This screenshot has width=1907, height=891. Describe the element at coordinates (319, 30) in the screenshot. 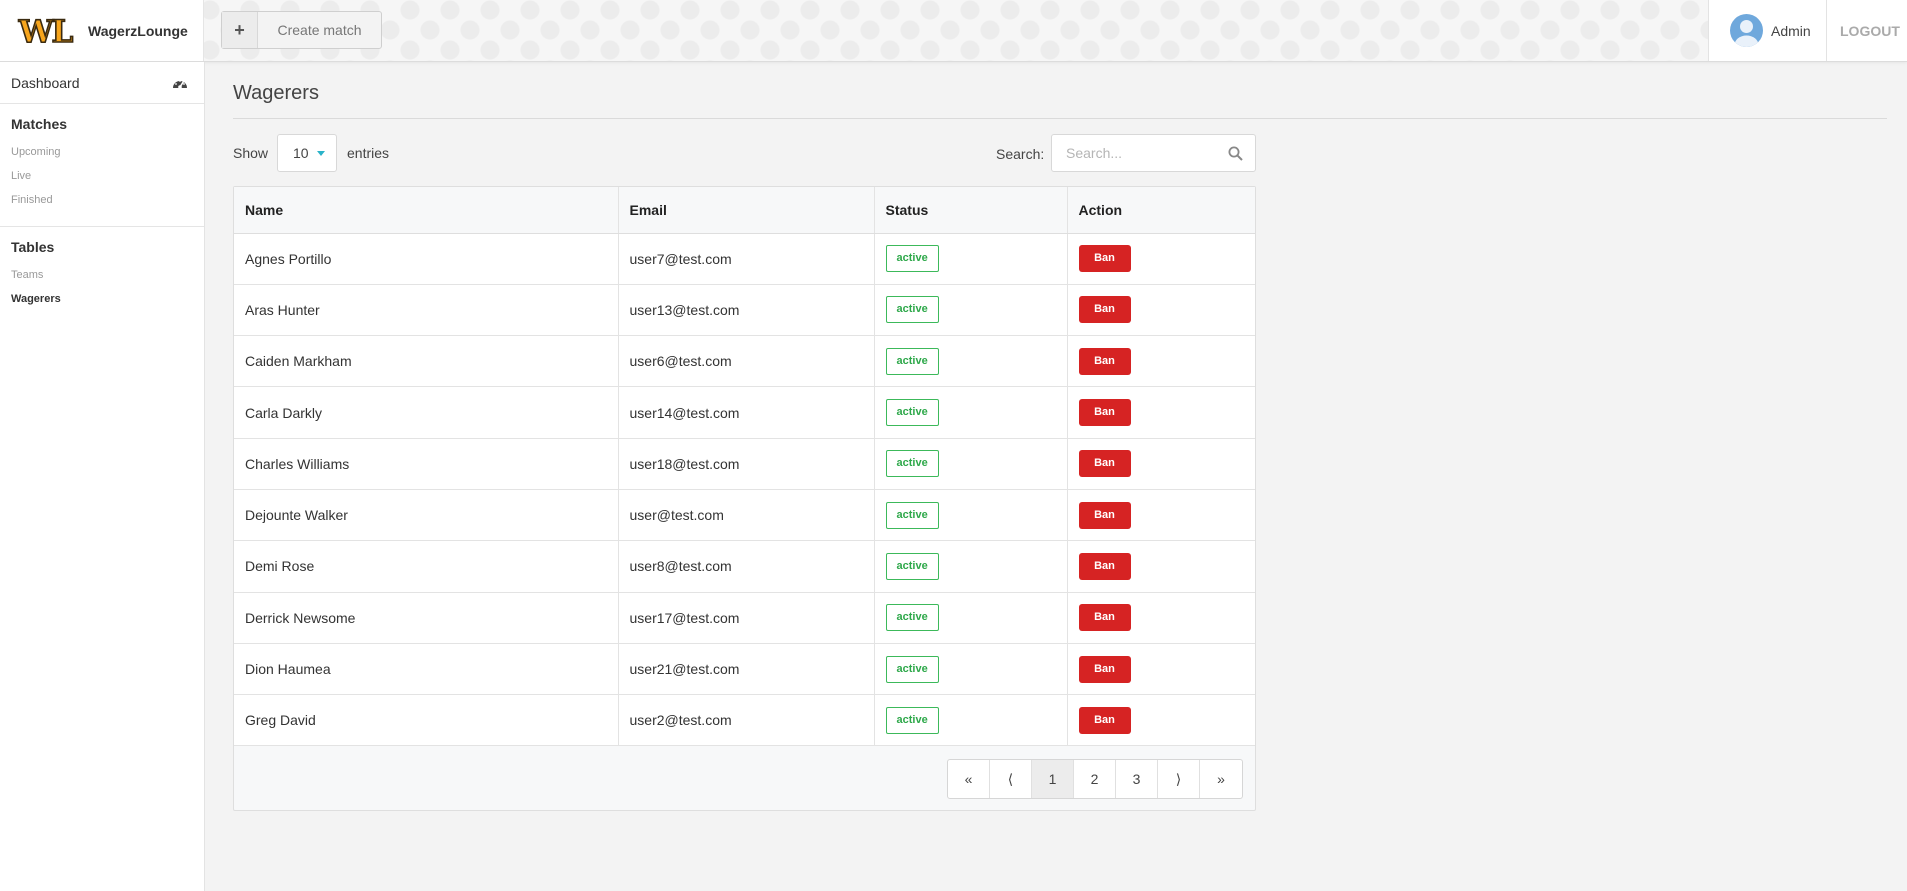

I see `create-match-label: Create match` at that location.